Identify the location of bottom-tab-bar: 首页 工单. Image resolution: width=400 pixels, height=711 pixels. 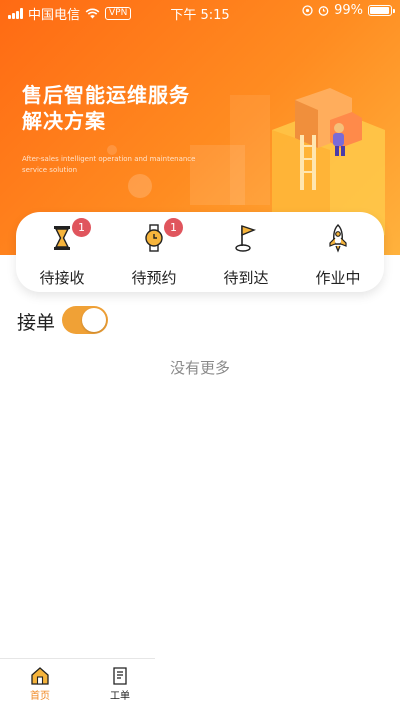
(200, 684).